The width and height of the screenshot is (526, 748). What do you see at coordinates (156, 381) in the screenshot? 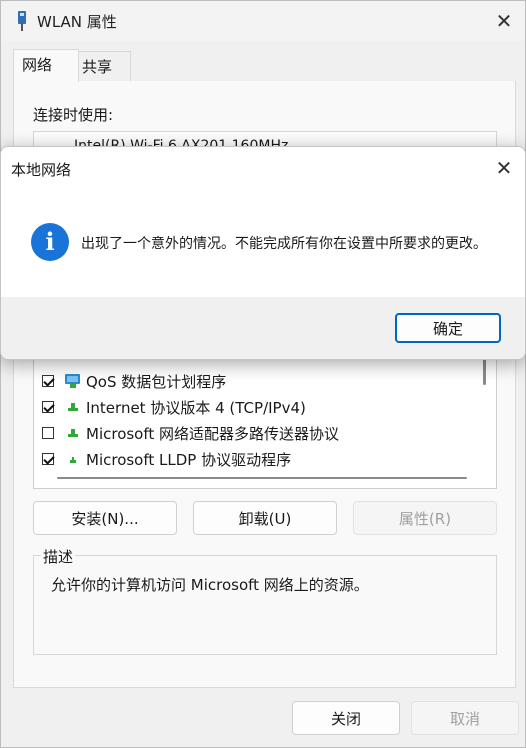
I see `list-item-label: QoS 数据包计划程序` at bounding box center [156, 381].